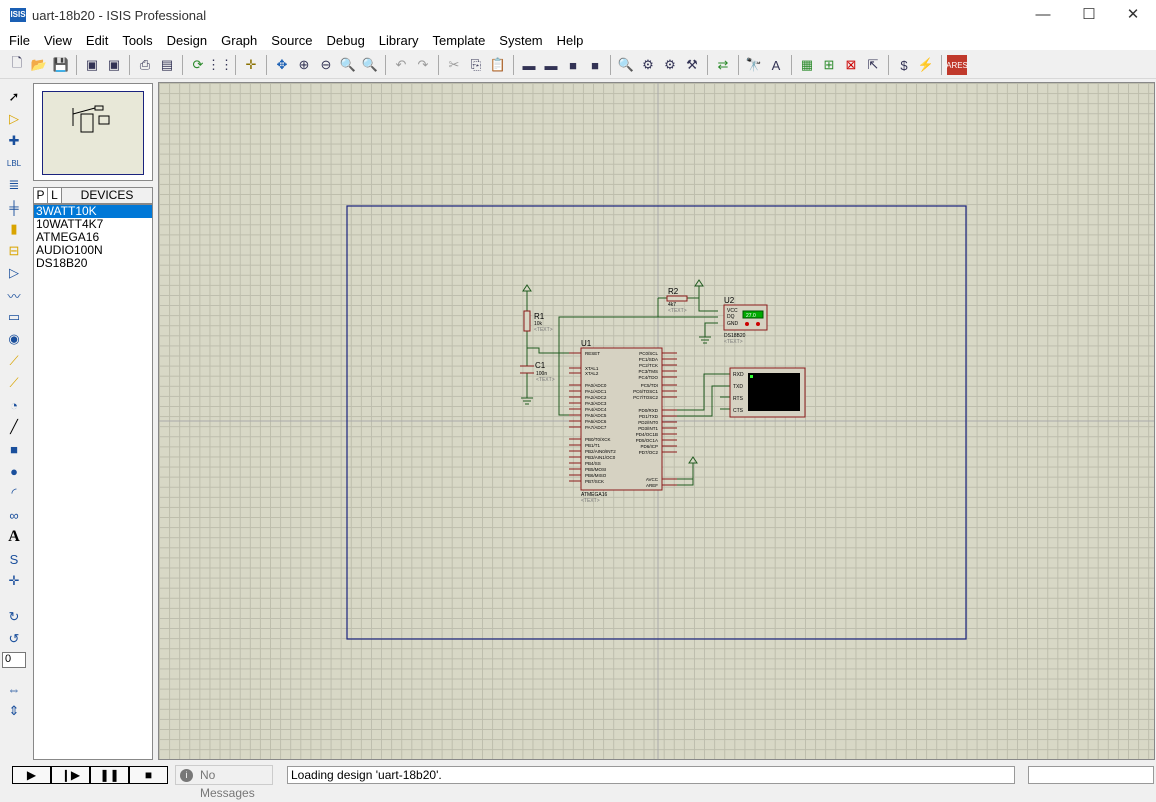  What do you see at coordinates (326, 65) in the screenshot?
I see `zoom-out-icon: ⊖` at bounding box center [326, 65].